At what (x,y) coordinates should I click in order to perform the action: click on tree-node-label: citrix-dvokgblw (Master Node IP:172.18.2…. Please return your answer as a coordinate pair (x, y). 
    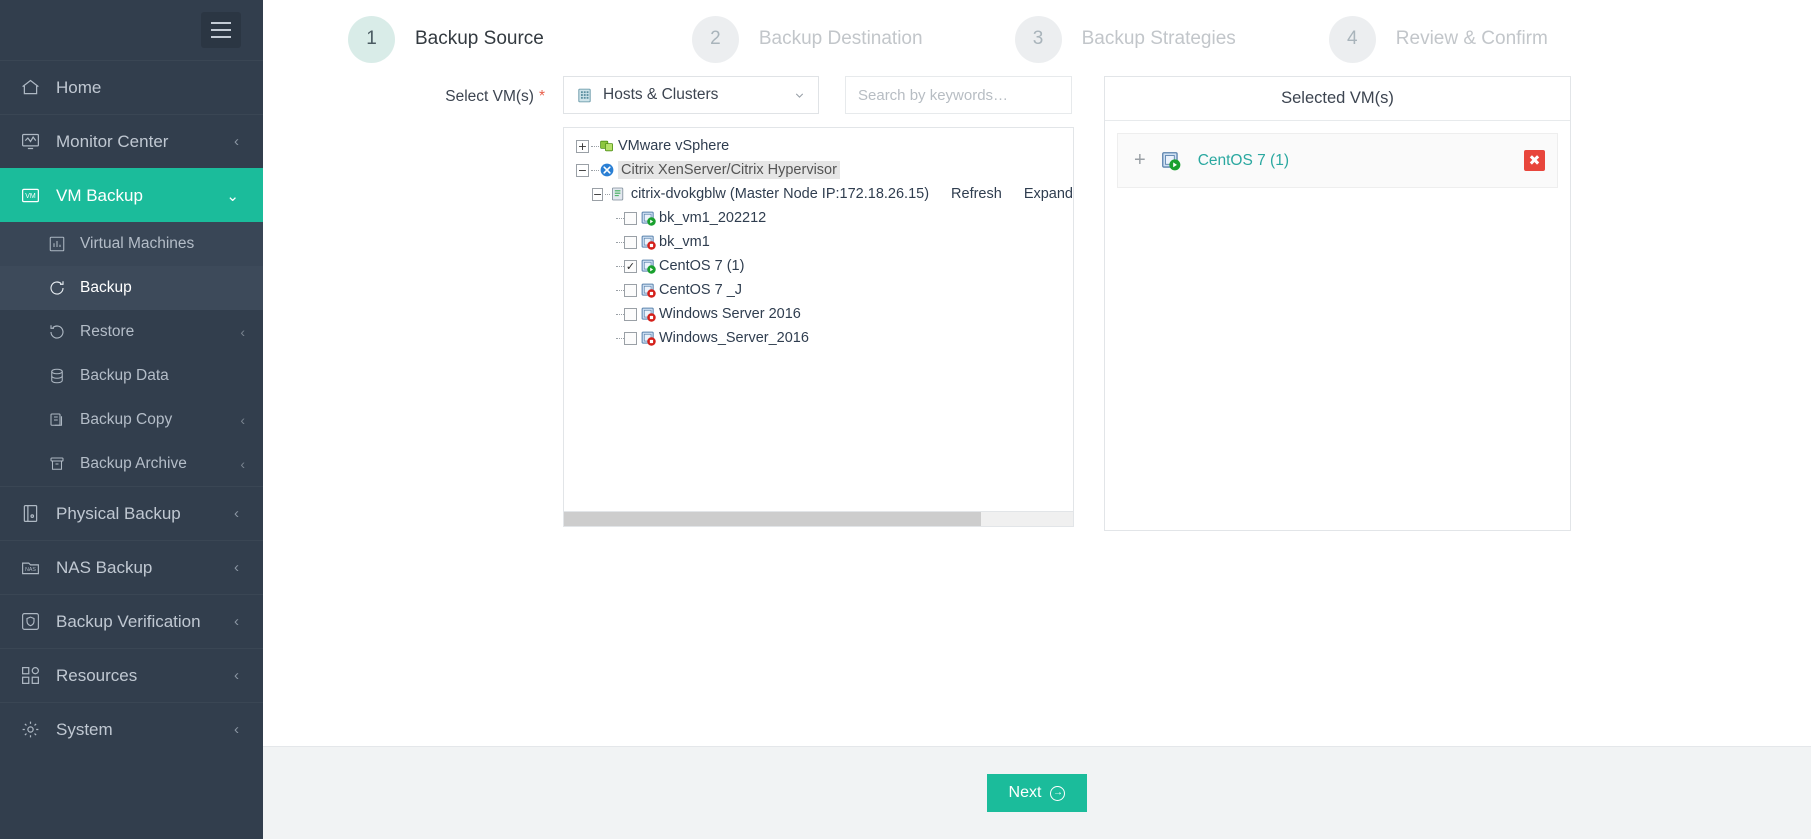
    Looking at the image, I should click on (780, 194).